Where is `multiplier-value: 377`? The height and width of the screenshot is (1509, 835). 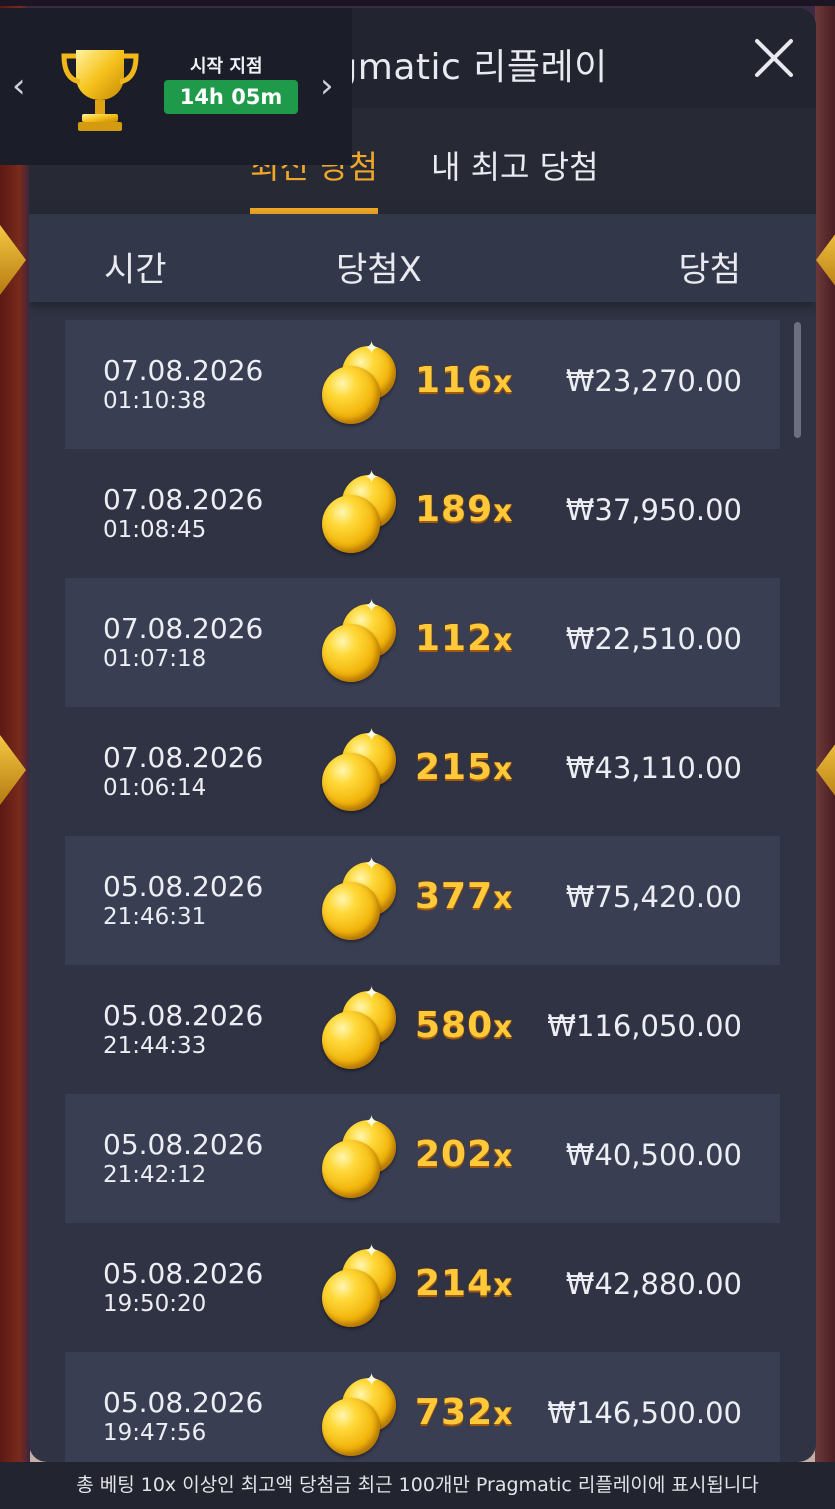 multiplier-value: 377 is located at coordinates (454, 896).